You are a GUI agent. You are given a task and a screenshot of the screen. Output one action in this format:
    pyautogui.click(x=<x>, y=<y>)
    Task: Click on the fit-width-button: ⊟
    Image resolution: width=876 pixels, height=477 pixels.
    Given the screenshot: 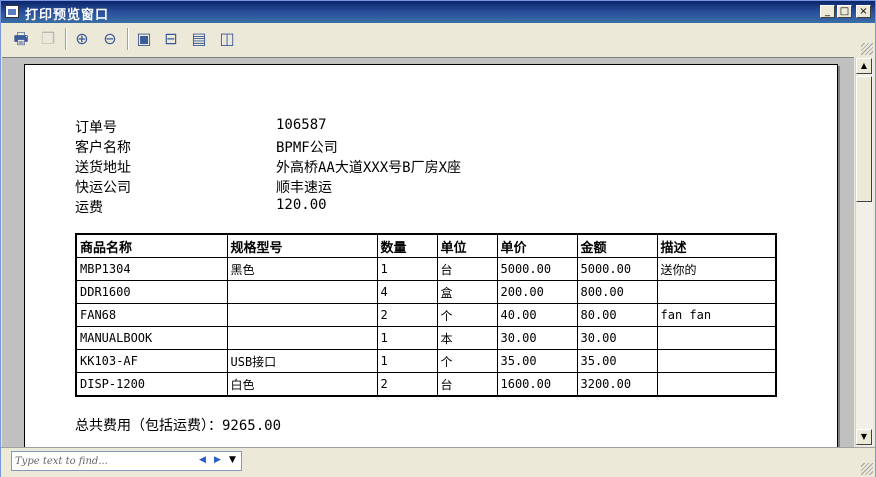 What is the action you would take?
    pyautogui.click(x=171, y=39)
    